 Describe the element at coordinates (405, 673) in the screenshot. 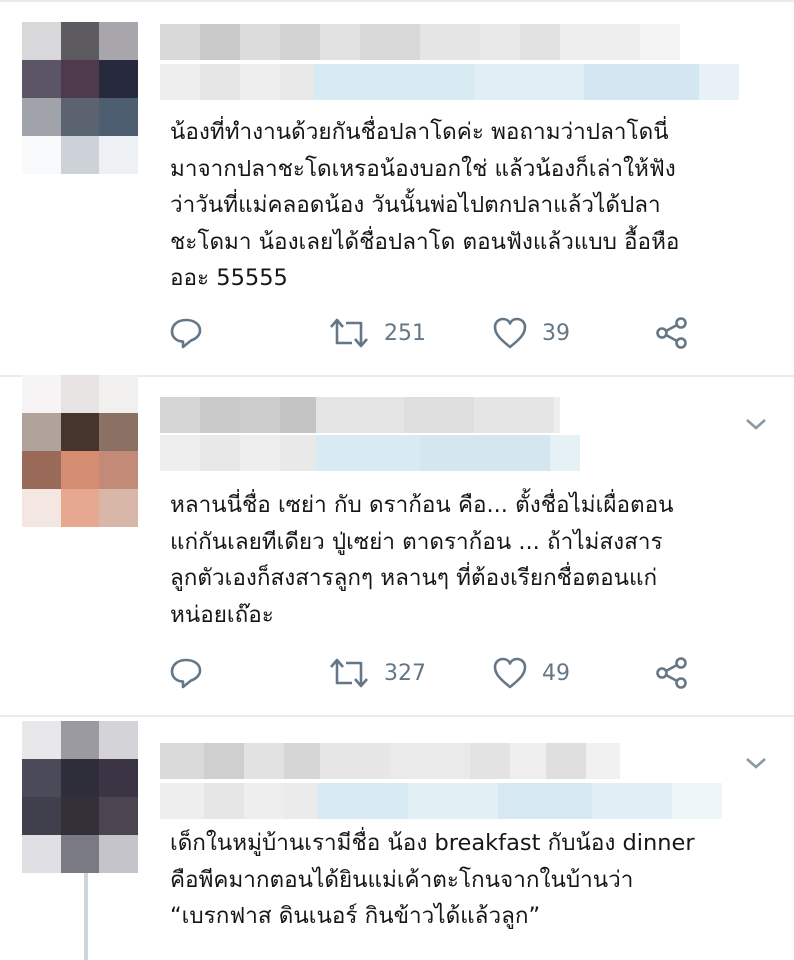

I see `retweet-count: 327` at that location.